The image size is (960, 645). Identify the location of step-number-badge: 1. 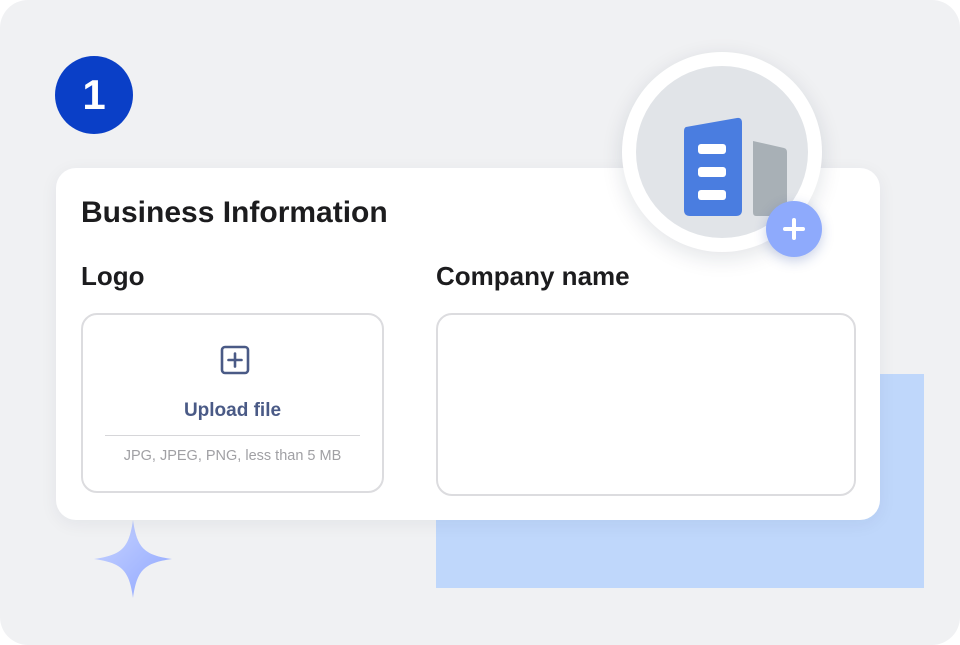
(94, 95).